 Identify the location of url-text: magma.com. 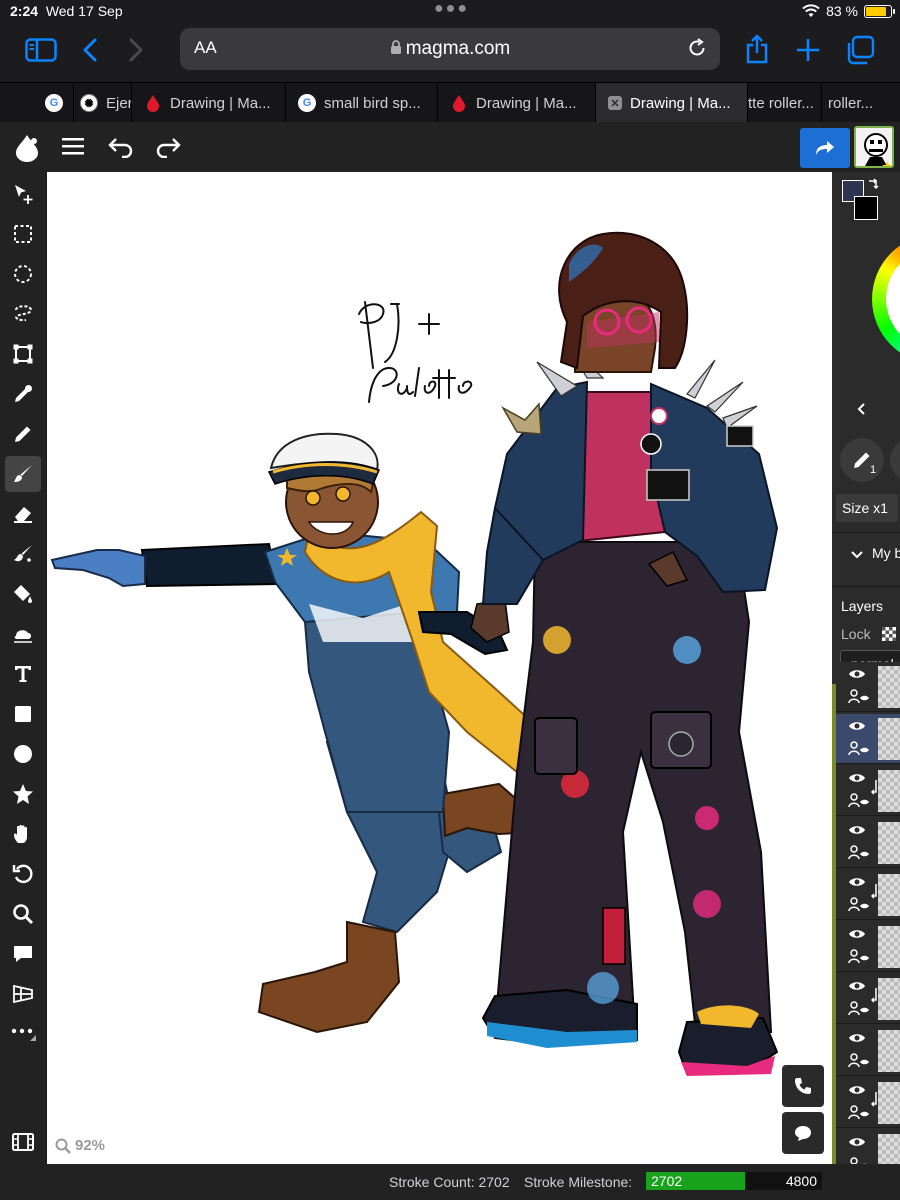
(450, 49).